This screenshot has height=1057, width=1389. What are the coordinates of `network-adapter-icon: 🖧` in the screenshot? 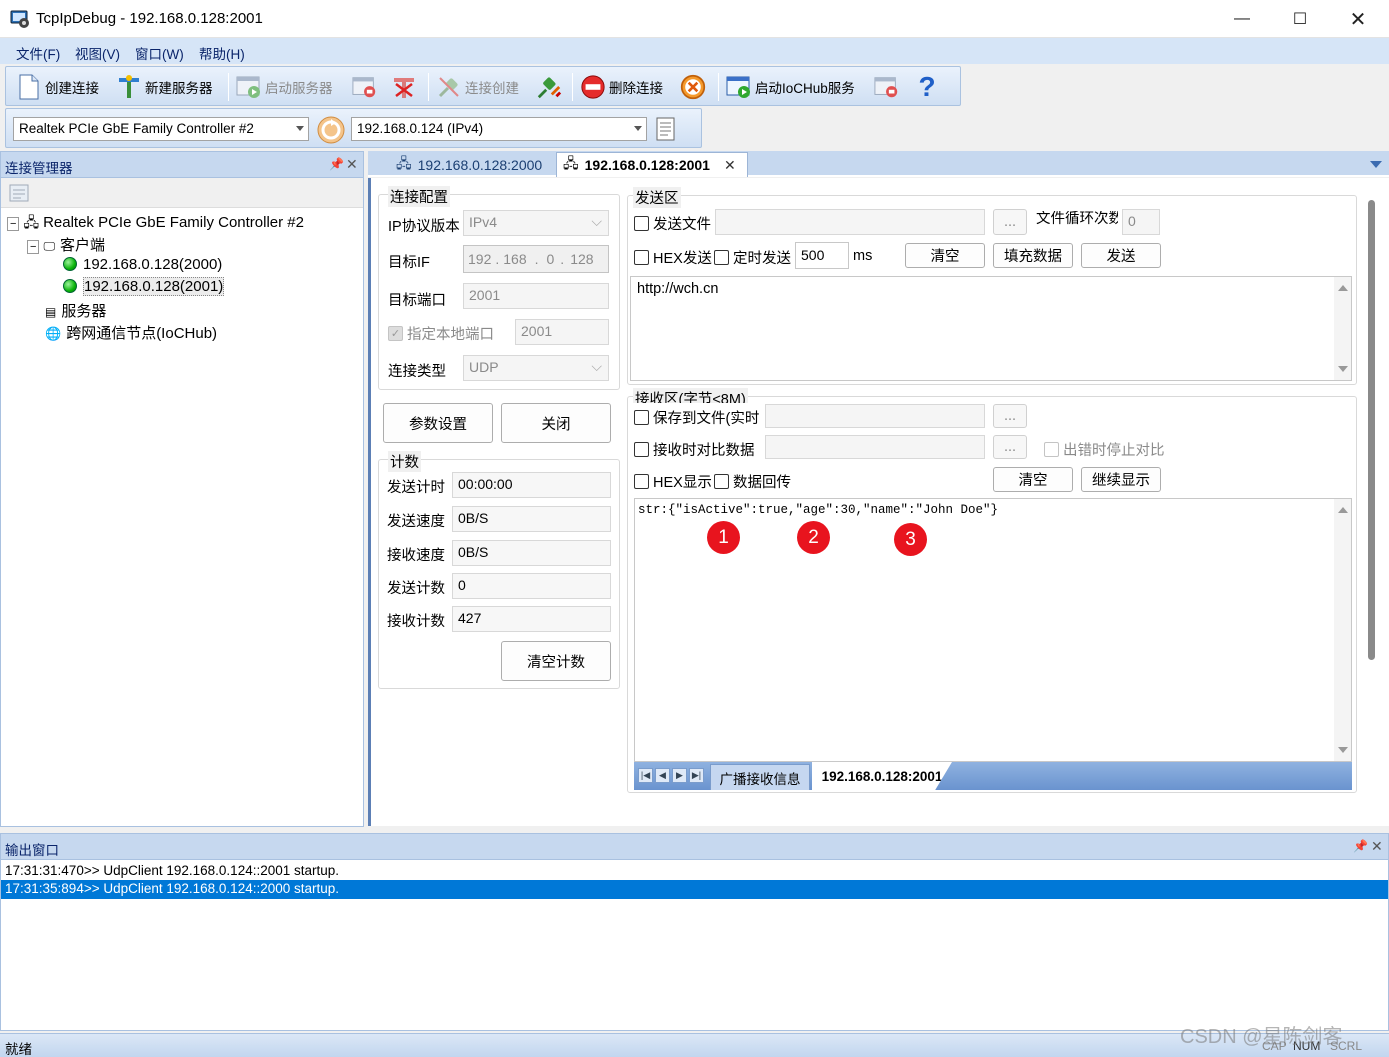 It's located at (31, 222).